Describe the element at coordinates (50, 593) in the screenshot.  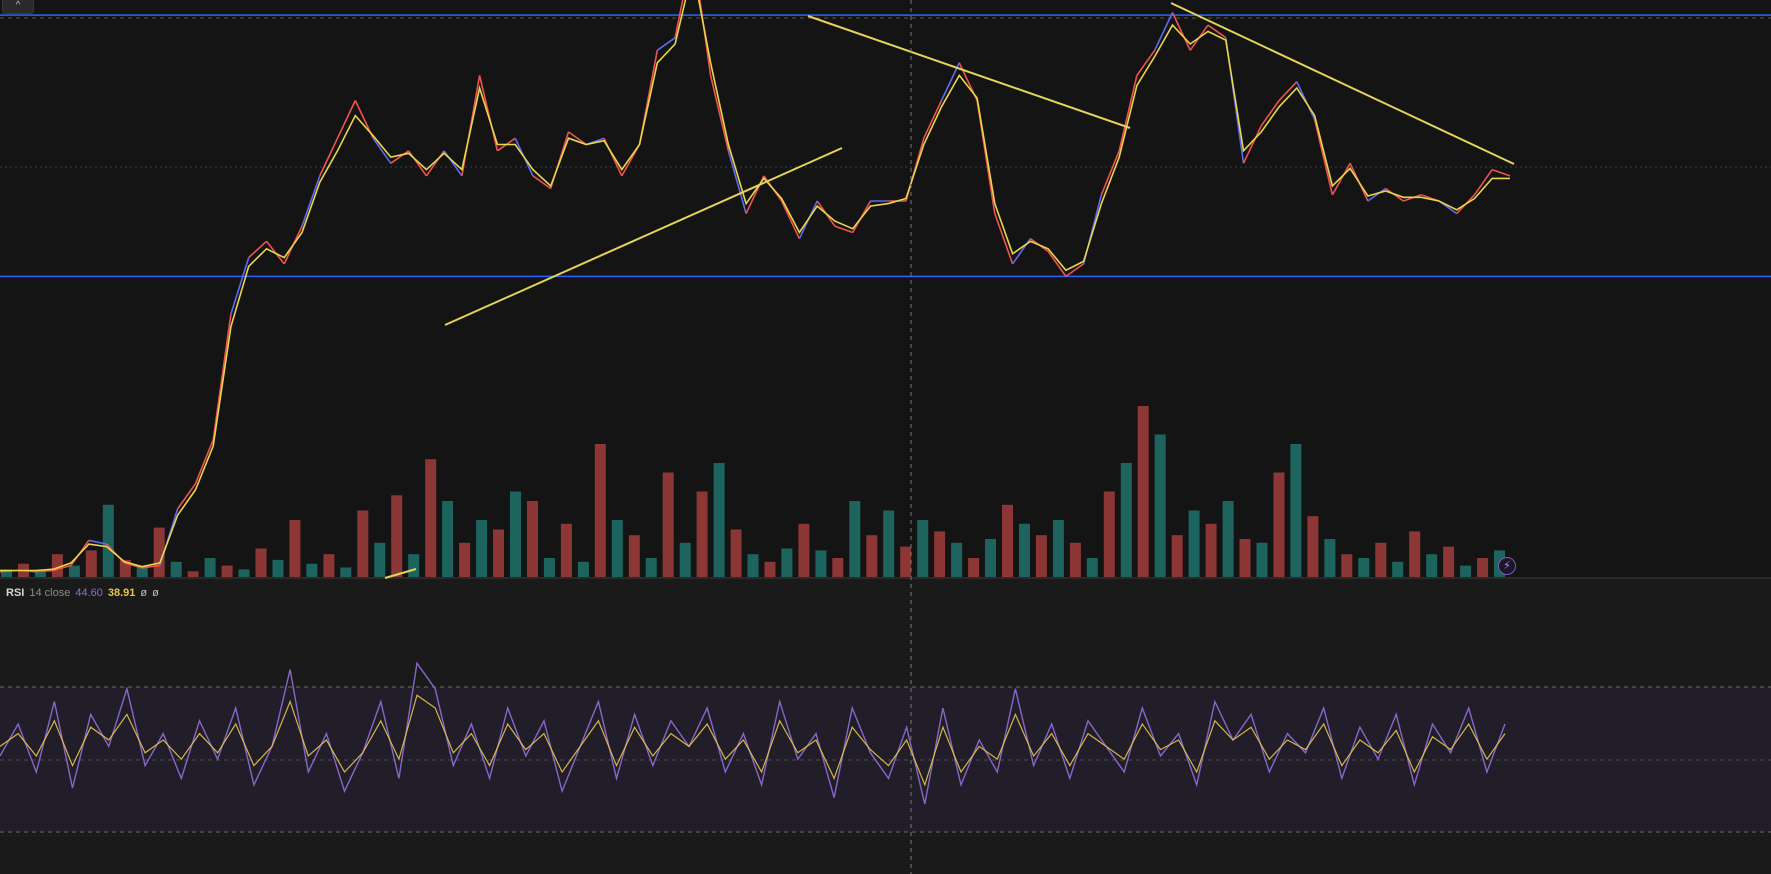
I see `rsi-legend-params: 14 close` at that location.